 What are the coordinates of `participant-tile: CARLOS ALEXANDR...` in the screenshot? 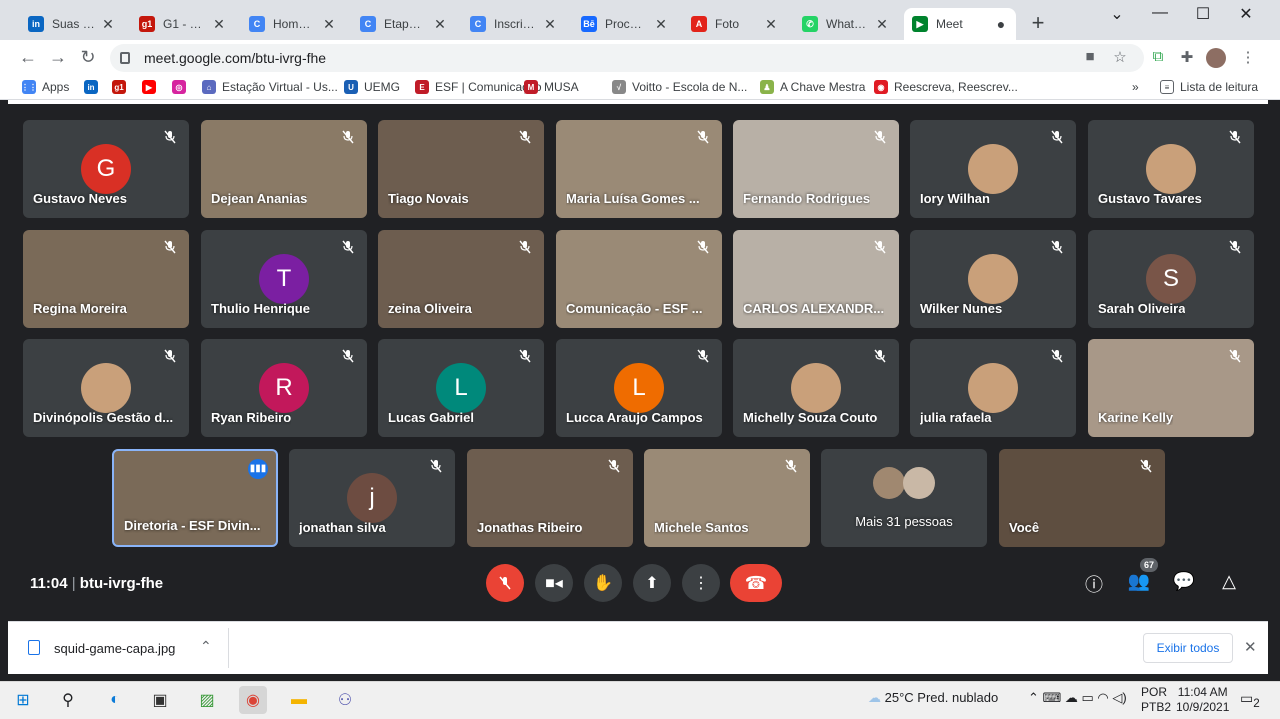 It's located at (816, 279).